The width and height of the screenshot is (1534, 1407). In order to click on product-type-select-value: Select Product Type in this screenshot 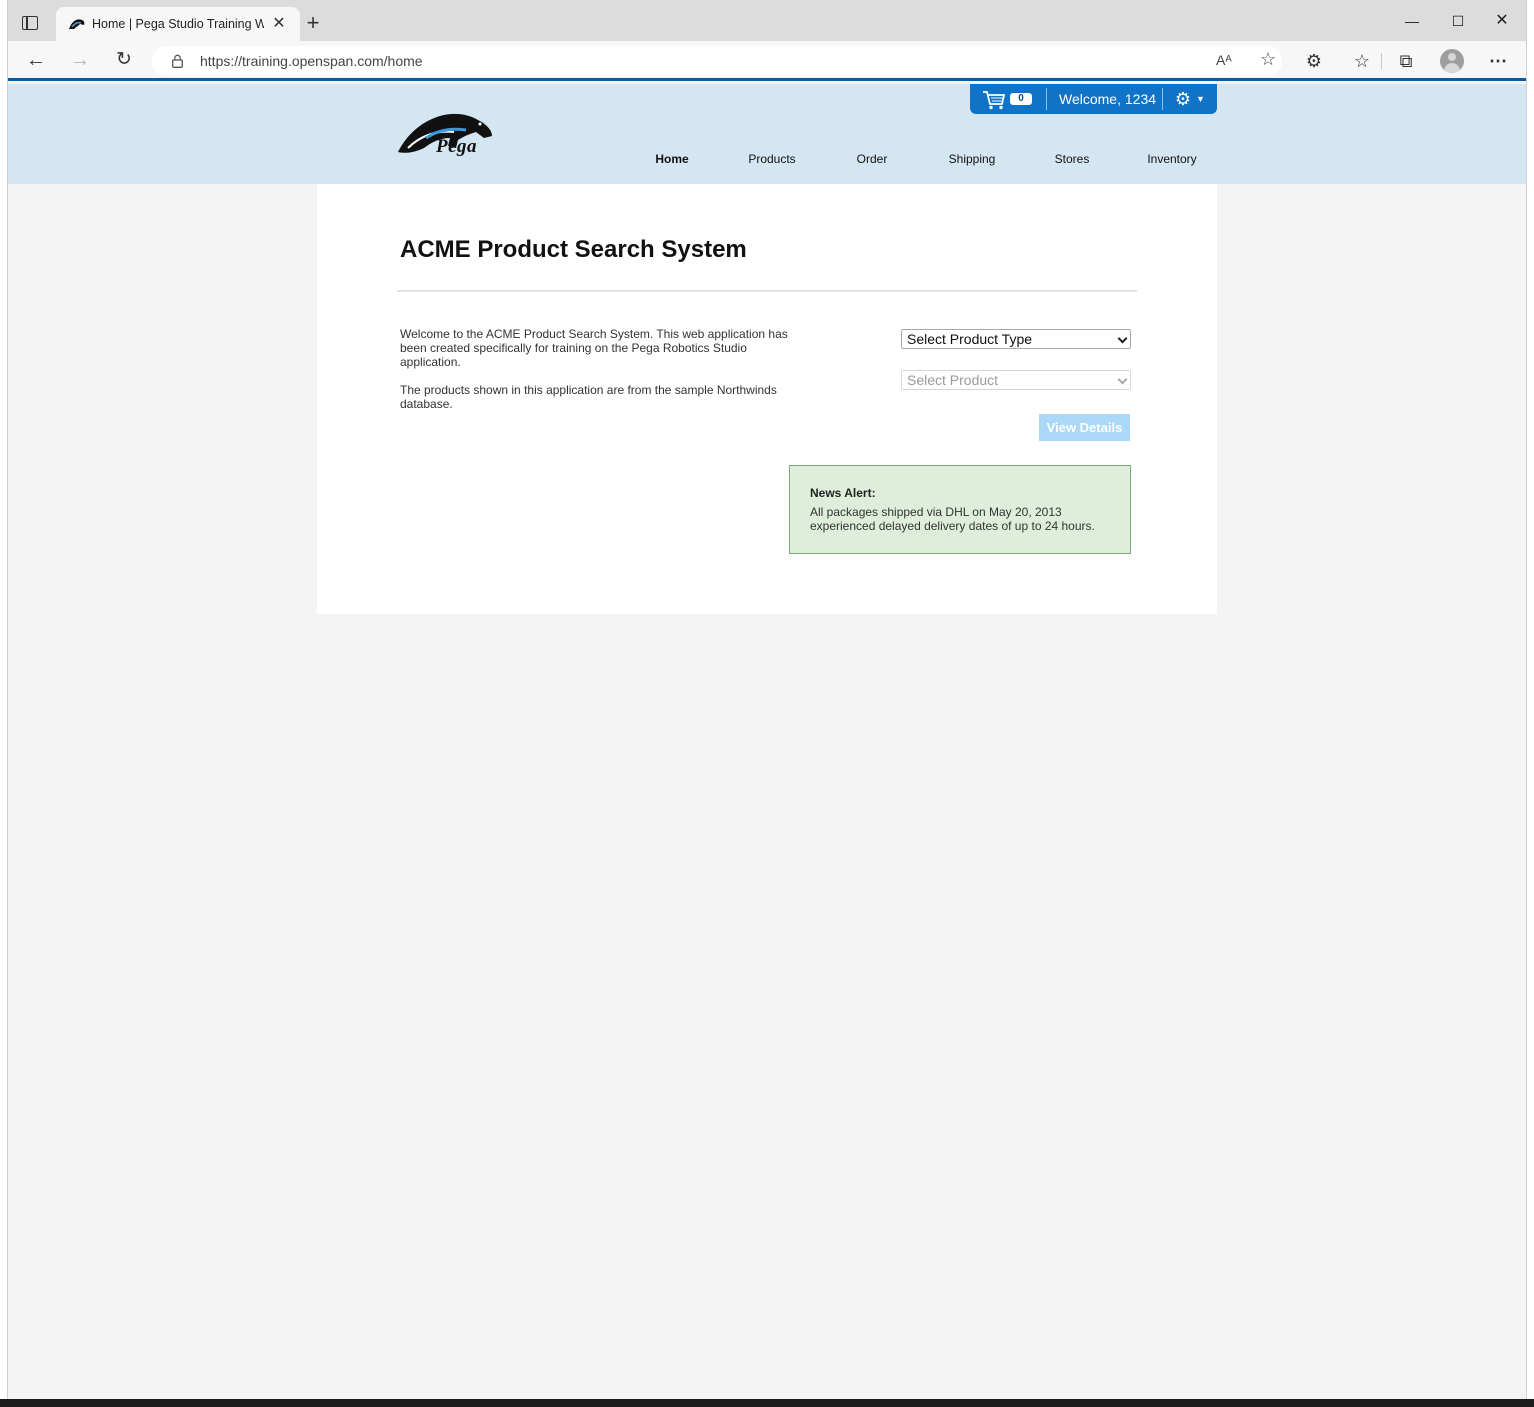, I will do `click(970, 339)`.